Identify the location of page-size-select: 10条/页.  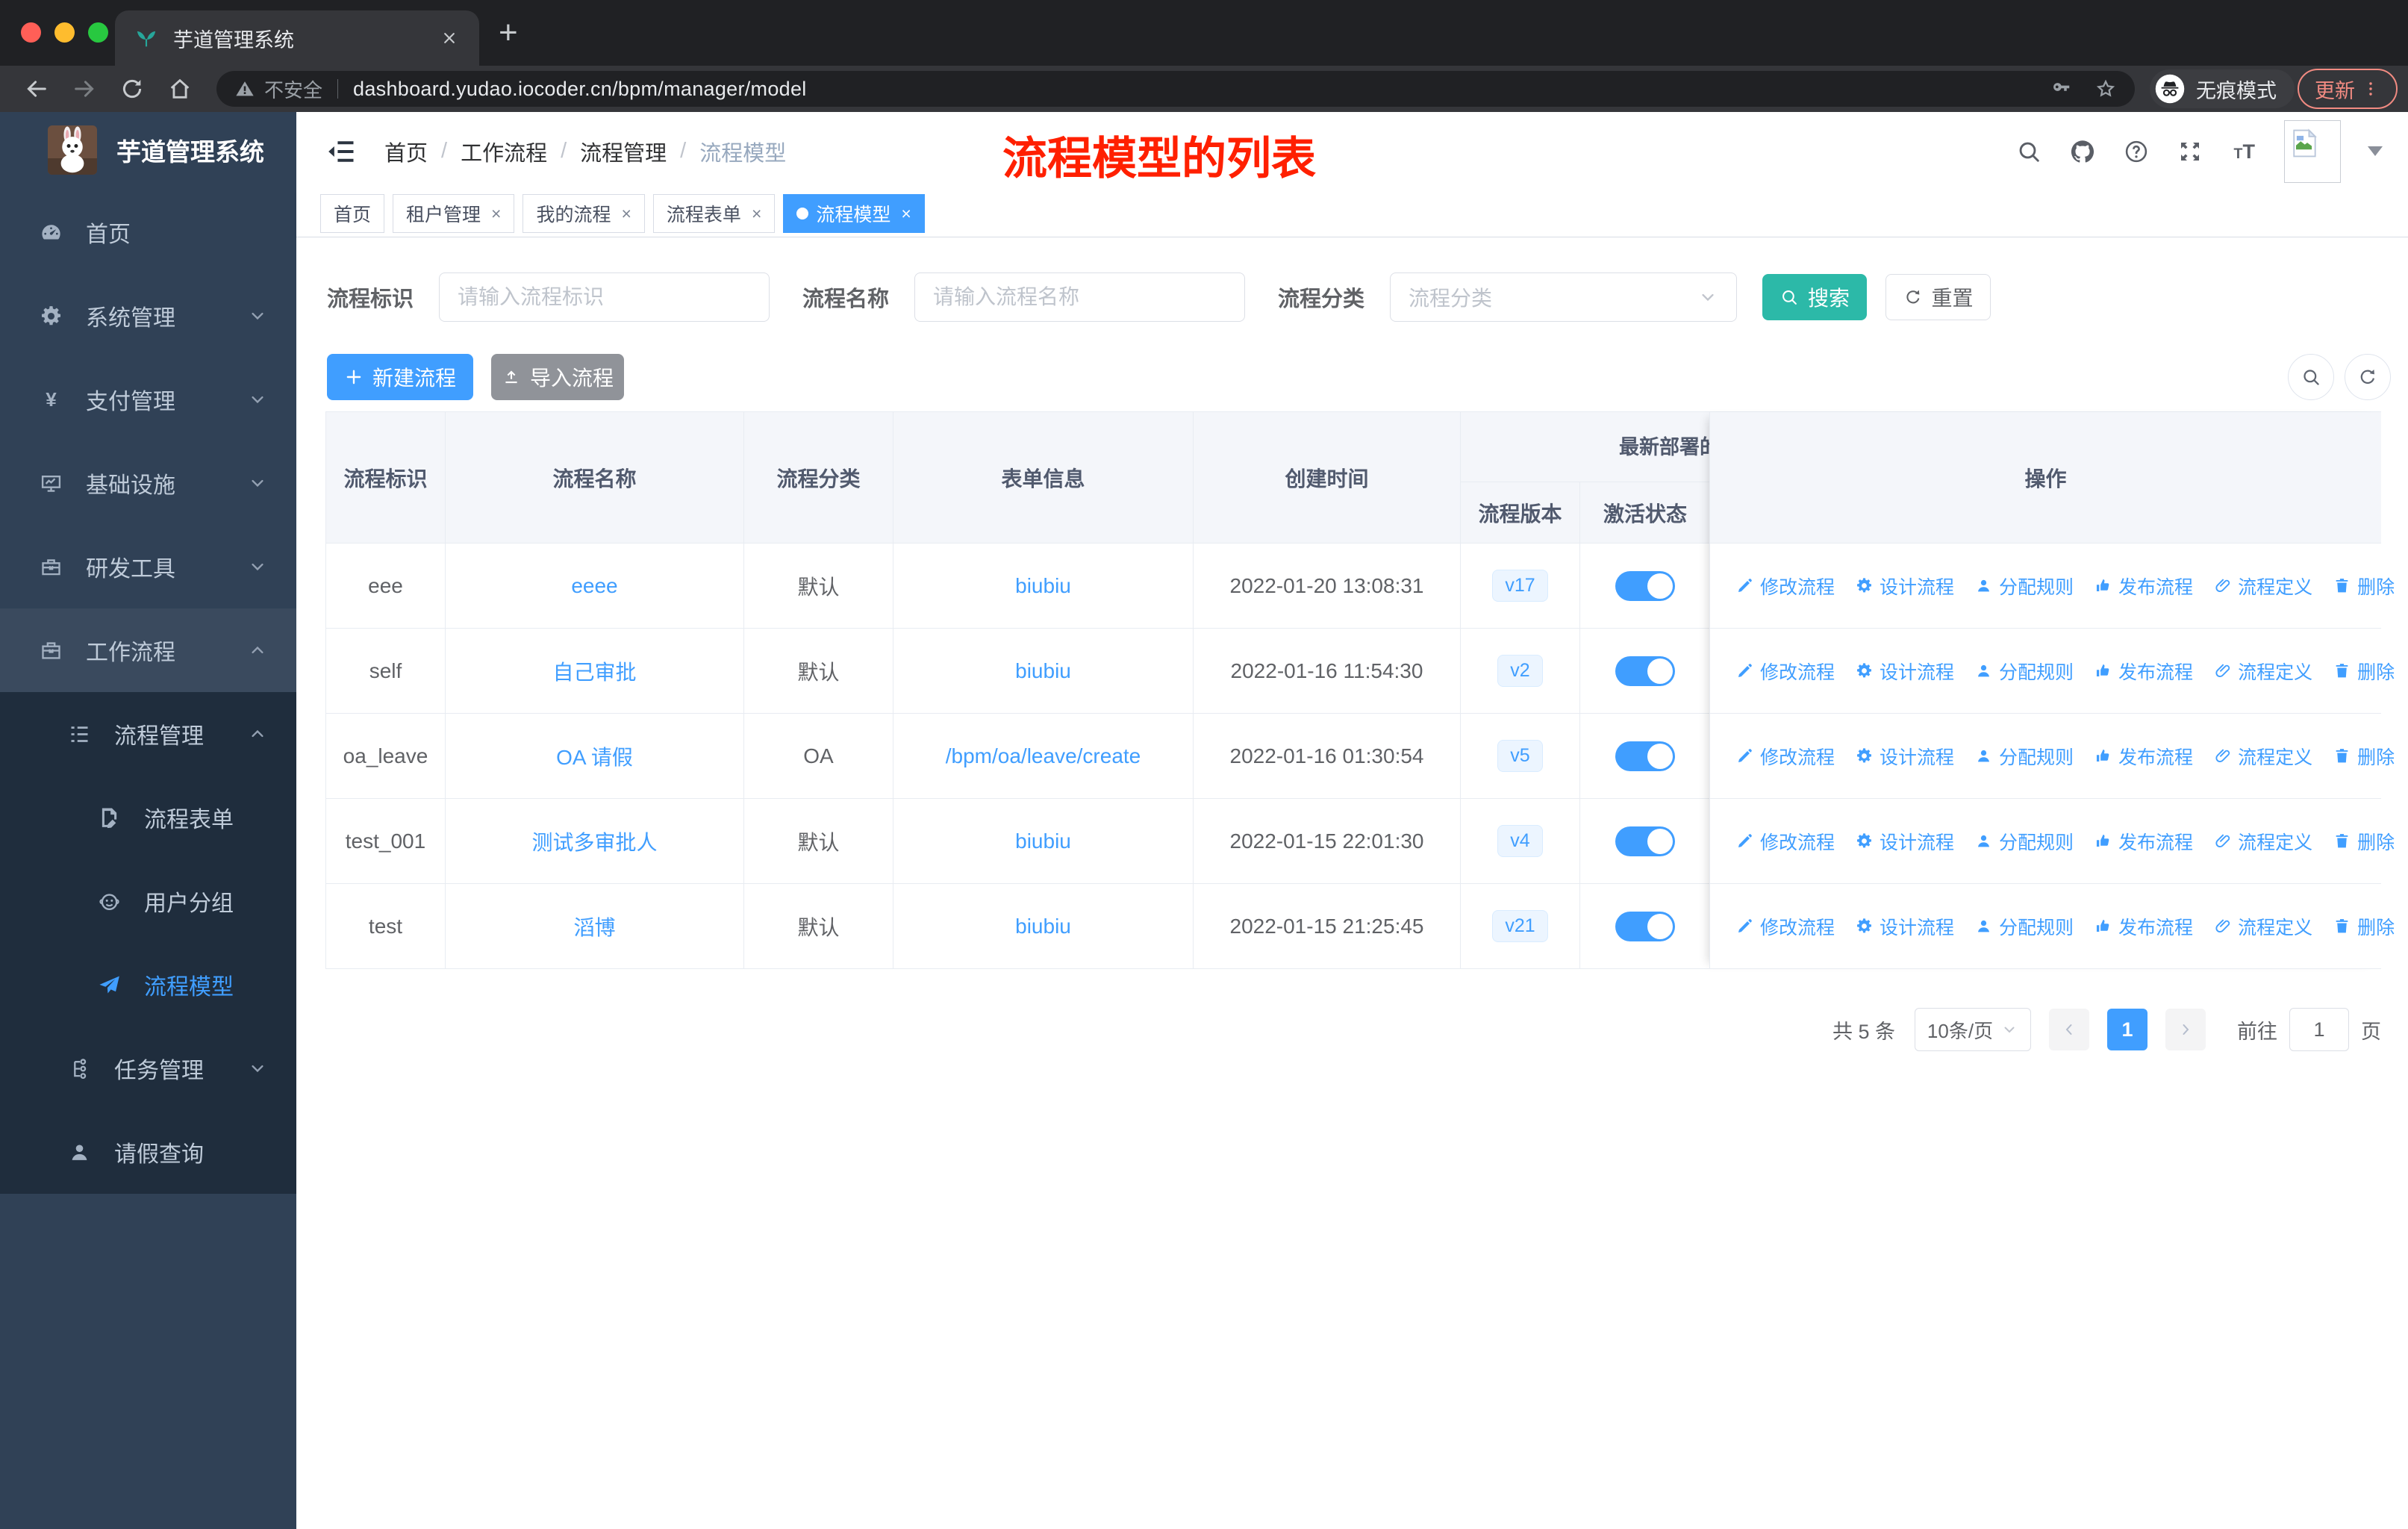
(1973, 1029).